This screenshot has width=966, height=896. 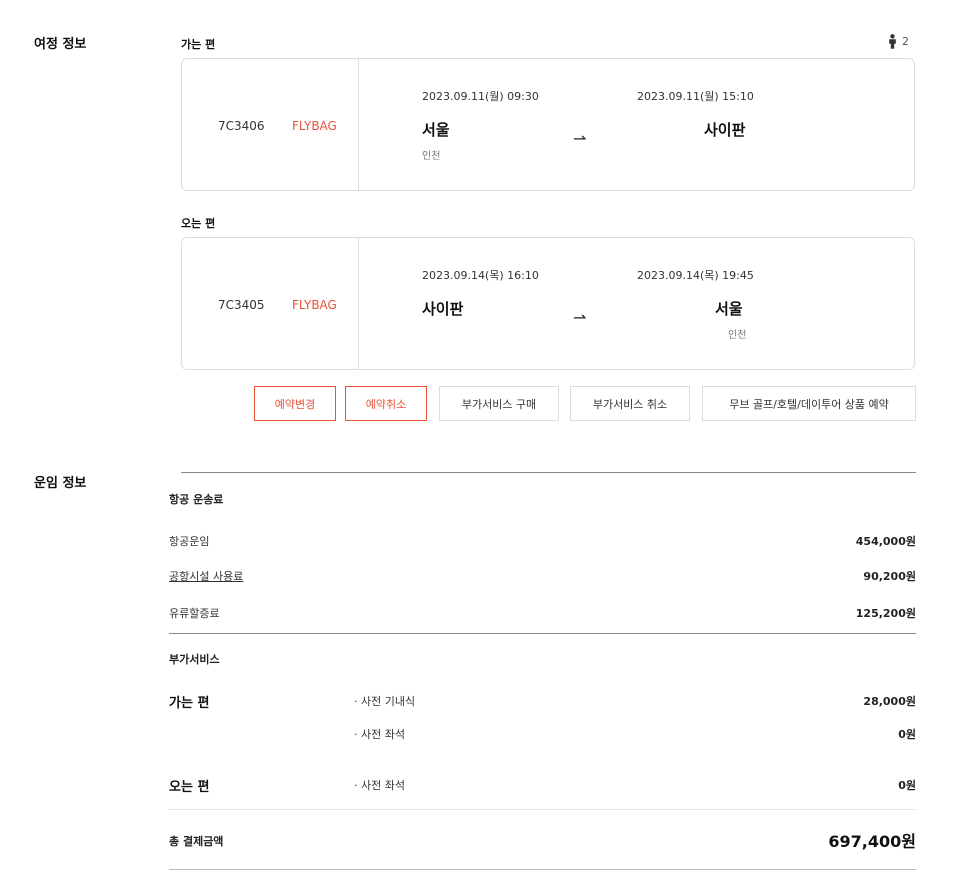 What do you see at coordinates (548, 472) in the screenshot?
I see `fare-top-divider` at bounding box center [548, 472].